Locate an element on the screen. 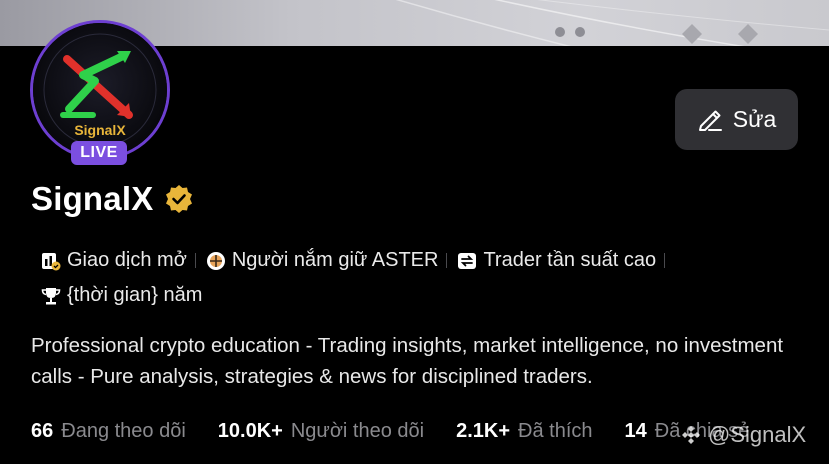 The image size is (829, 464). tag-open-trades: Giao dịch mở is located at coordinates (113, 260).